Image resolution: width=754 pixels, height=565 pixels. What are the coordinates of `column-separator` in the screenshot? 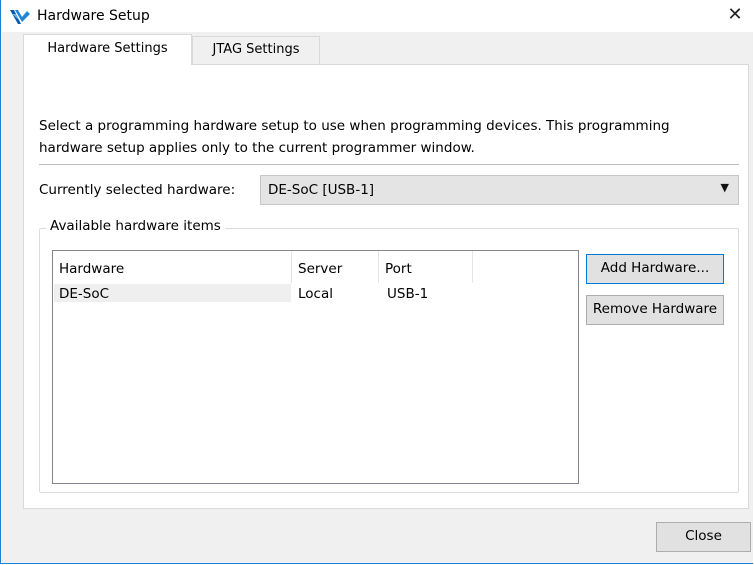 It's located at (472, 267).